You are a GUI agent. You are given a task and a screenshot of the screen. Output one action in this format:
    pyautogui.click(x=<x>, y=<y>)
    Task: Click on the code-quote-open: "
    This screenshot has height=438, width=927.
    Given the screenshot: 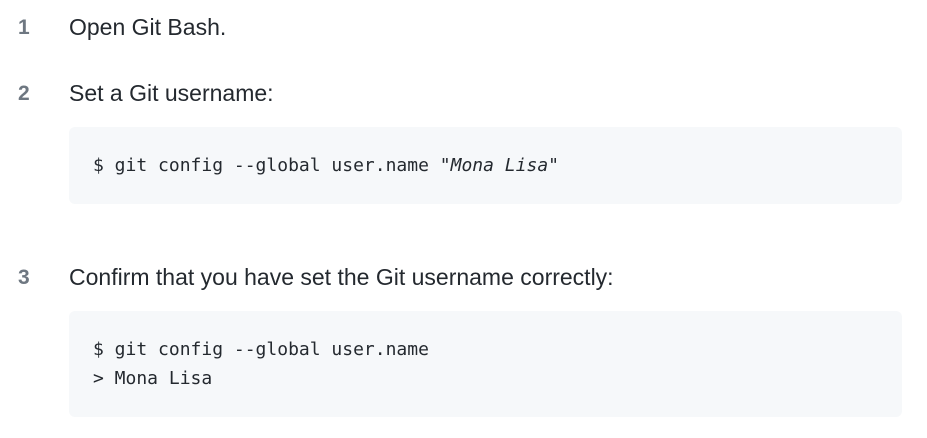 What is the action you would take?
    pyautogui.click(x=445, y=165)
    